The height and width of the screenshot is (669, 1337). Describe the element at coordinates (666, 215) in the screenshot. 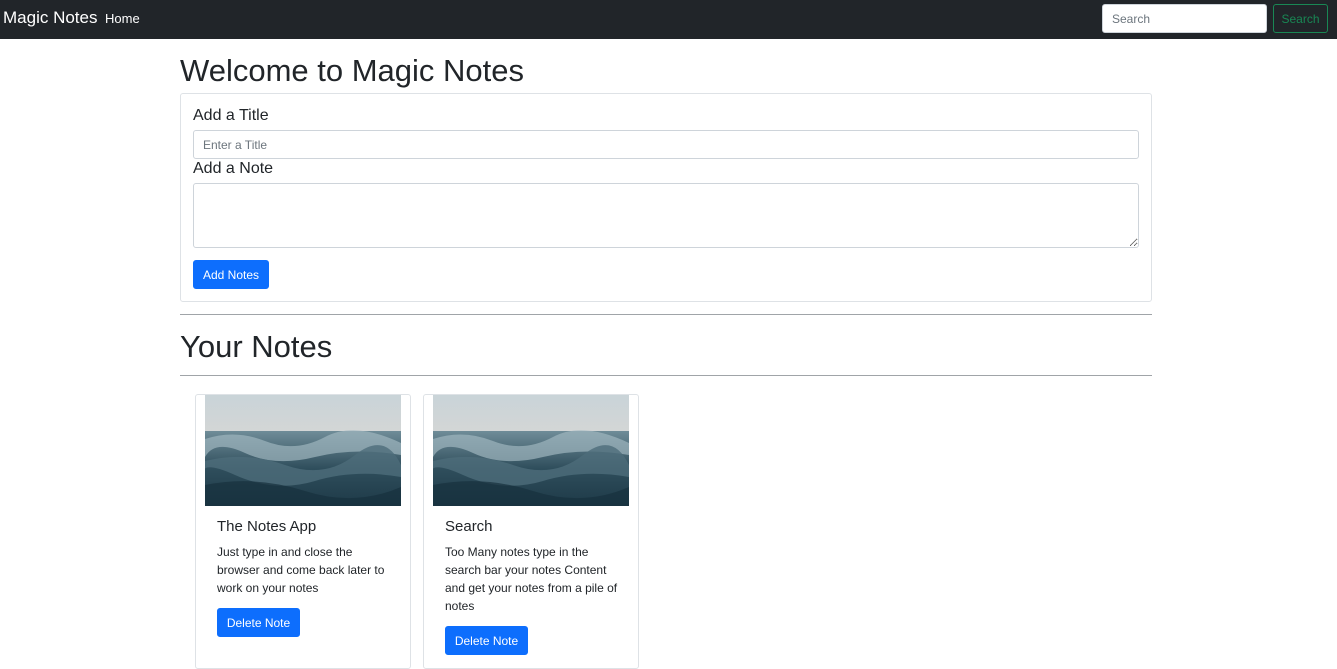

I see `note-textarea` at that location.